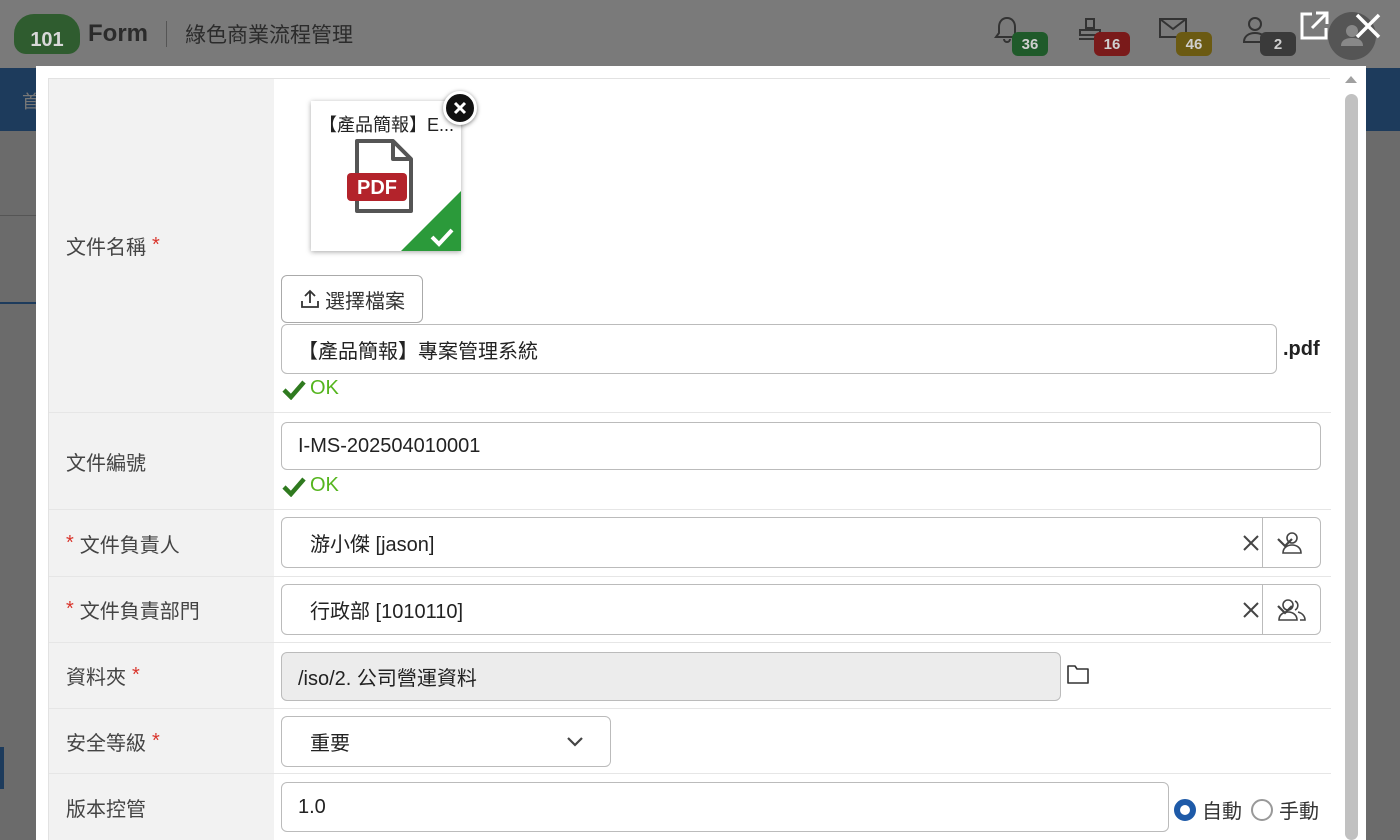 The width and height of the screenshot is (1400, 840). Describe the element at coordinates (161, 461) in the screenshot. I see `doc-number-label: 文件編號` at that location.